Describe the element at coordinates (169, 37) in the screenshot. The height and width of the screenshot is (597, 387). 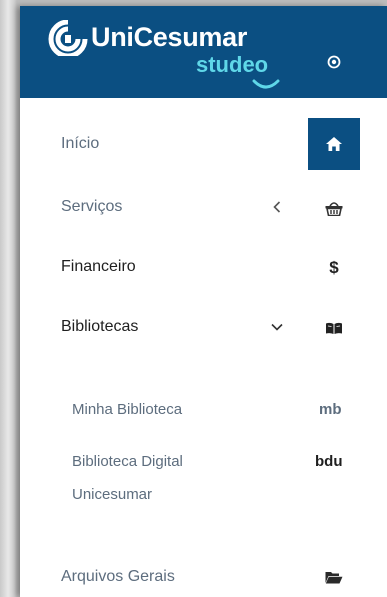
I see `brand-name: UniCesumar` at that location.